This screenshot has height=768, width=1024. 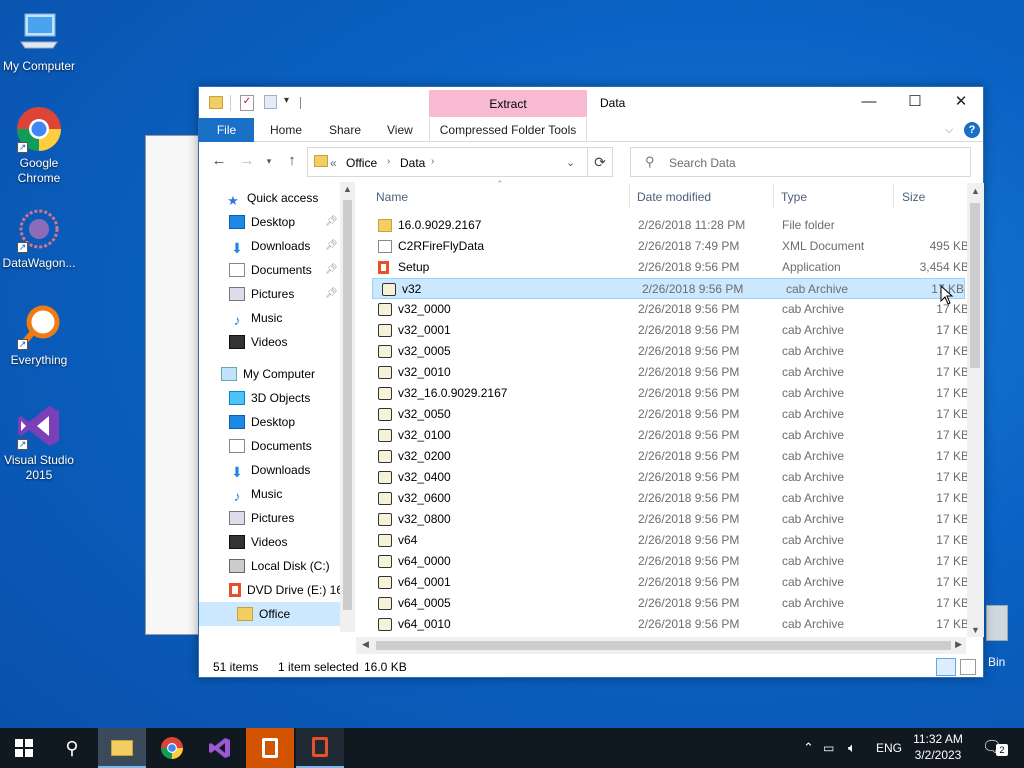 What do you see at coordinates (261, 518) in the screenshot?
I see `nav-item-pictures: Pictures` at bounding box center [261, 518].